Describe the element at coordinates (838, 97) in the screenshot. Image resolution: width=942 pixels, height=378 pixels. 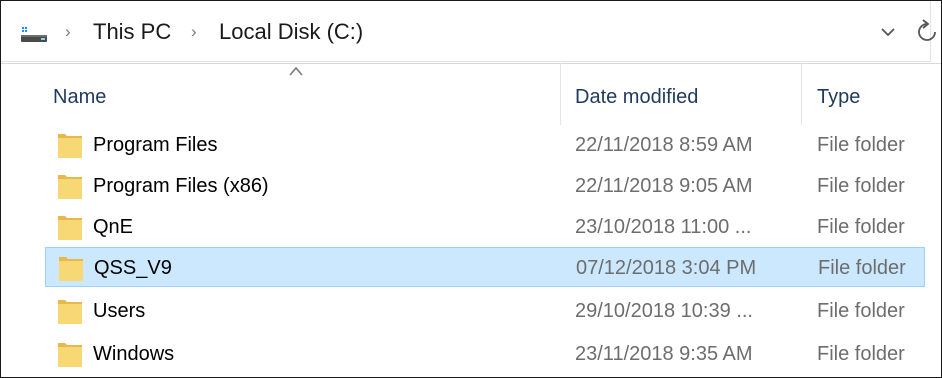
I see `column-header-type: Type` at that location.